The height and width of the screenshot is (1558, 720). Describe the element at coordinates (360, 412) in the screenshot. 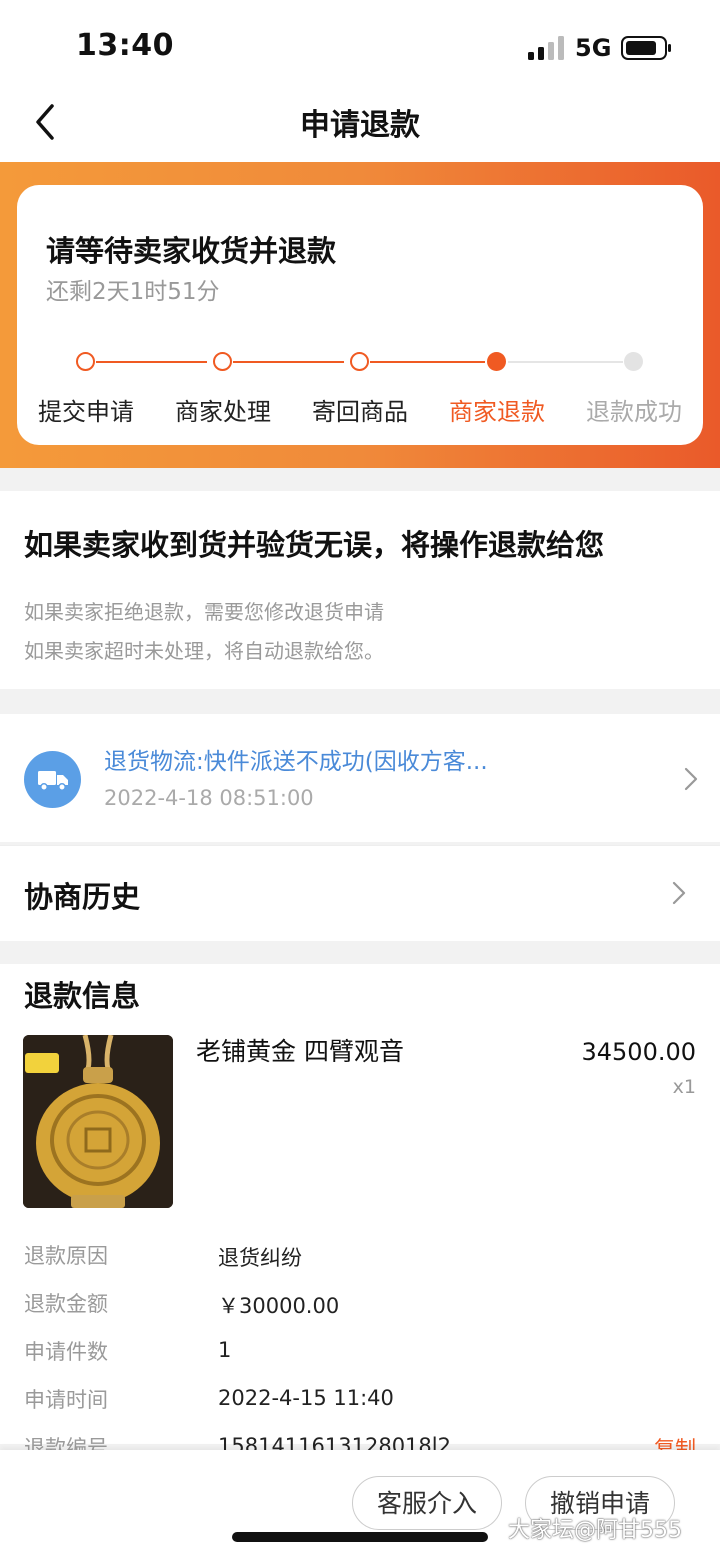

I see `step-label-return-goods: 寄回商品` at that location.